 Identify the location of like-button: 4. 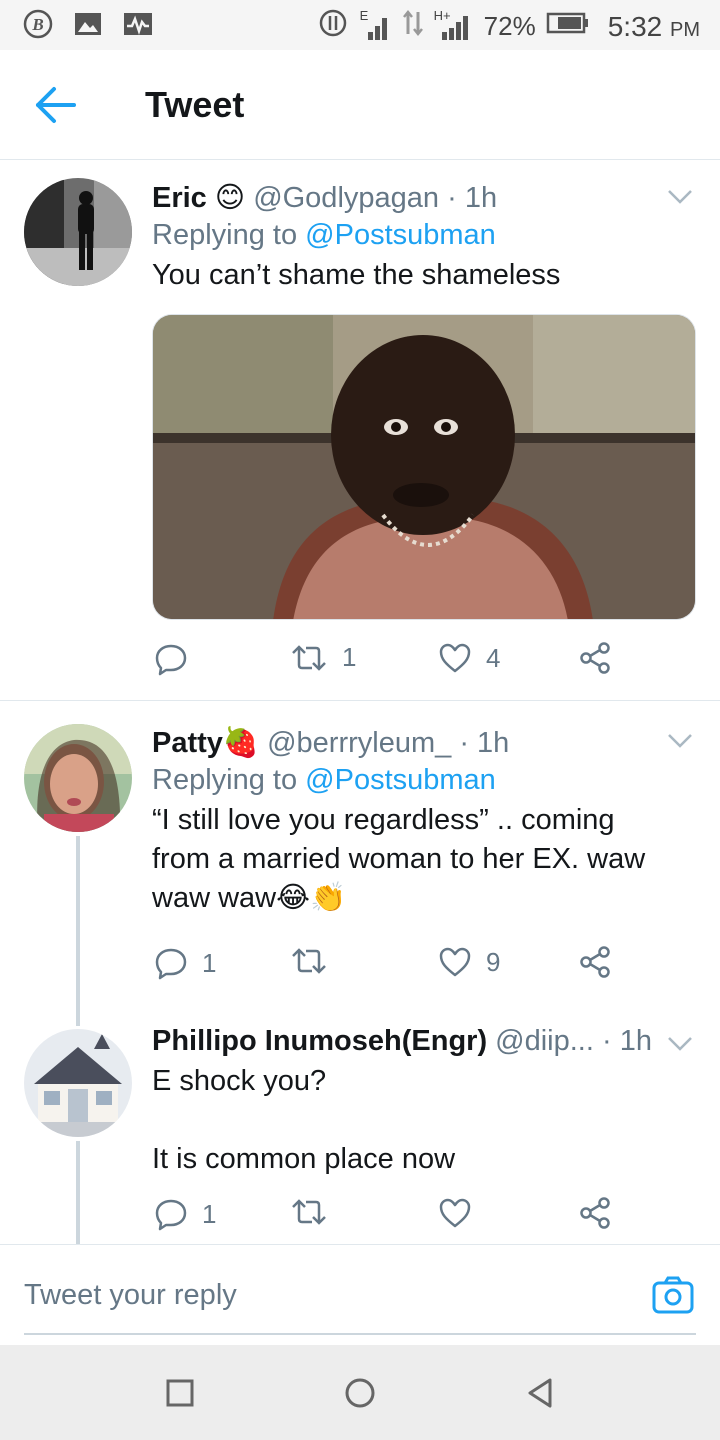
(469, 658).